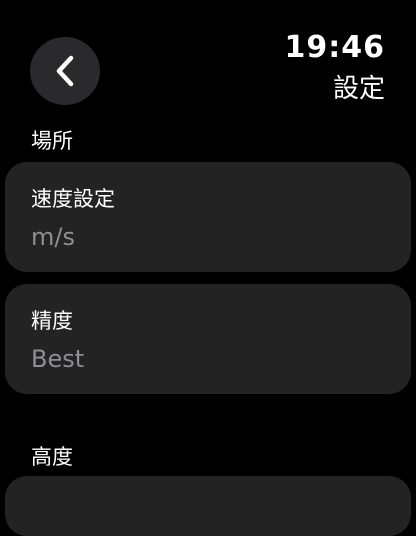 This screenshot has width=416, height=536. I want to click on clock-time: 19:46, so click(334, 47).